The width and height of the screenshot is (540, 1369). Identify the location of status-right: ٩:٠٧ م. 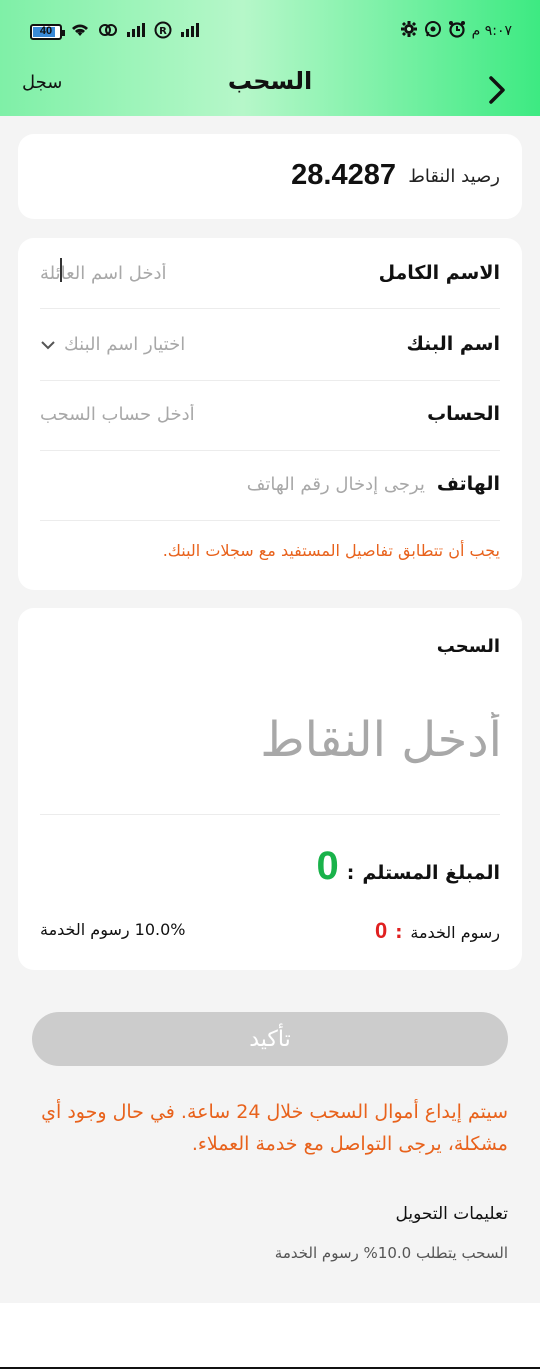
(456, 31).